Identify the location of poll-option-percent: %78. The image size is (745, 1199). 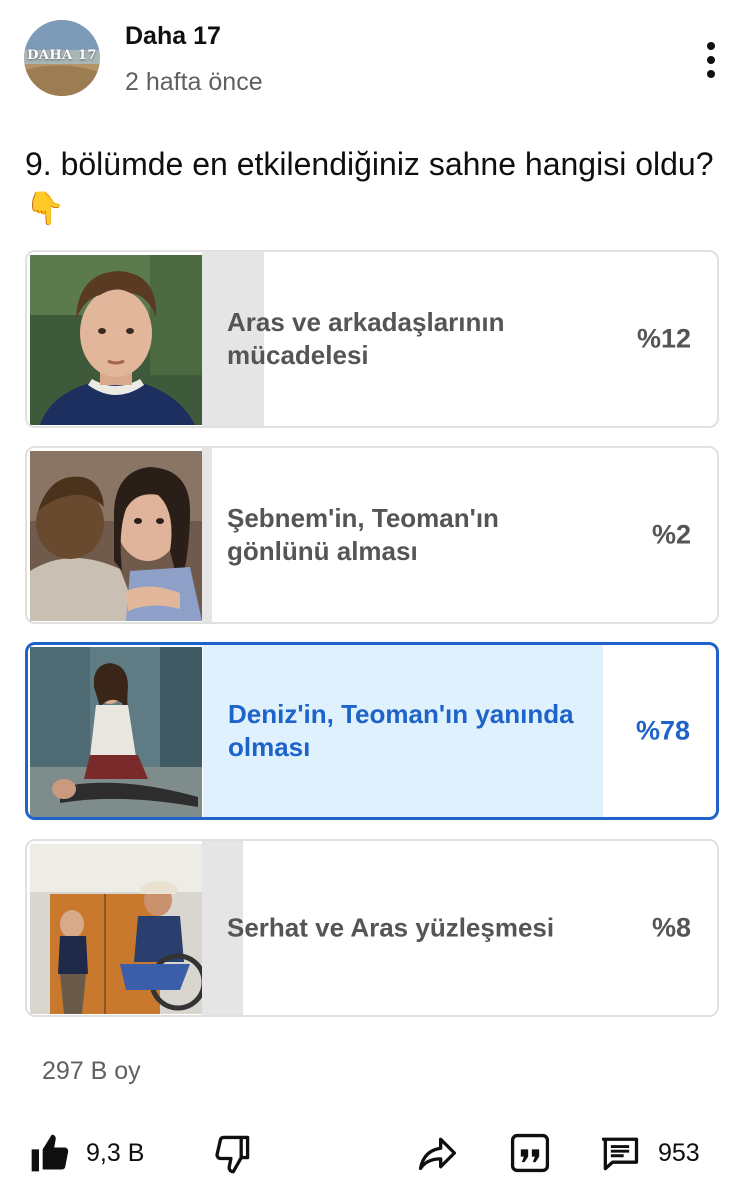
(662, 730).